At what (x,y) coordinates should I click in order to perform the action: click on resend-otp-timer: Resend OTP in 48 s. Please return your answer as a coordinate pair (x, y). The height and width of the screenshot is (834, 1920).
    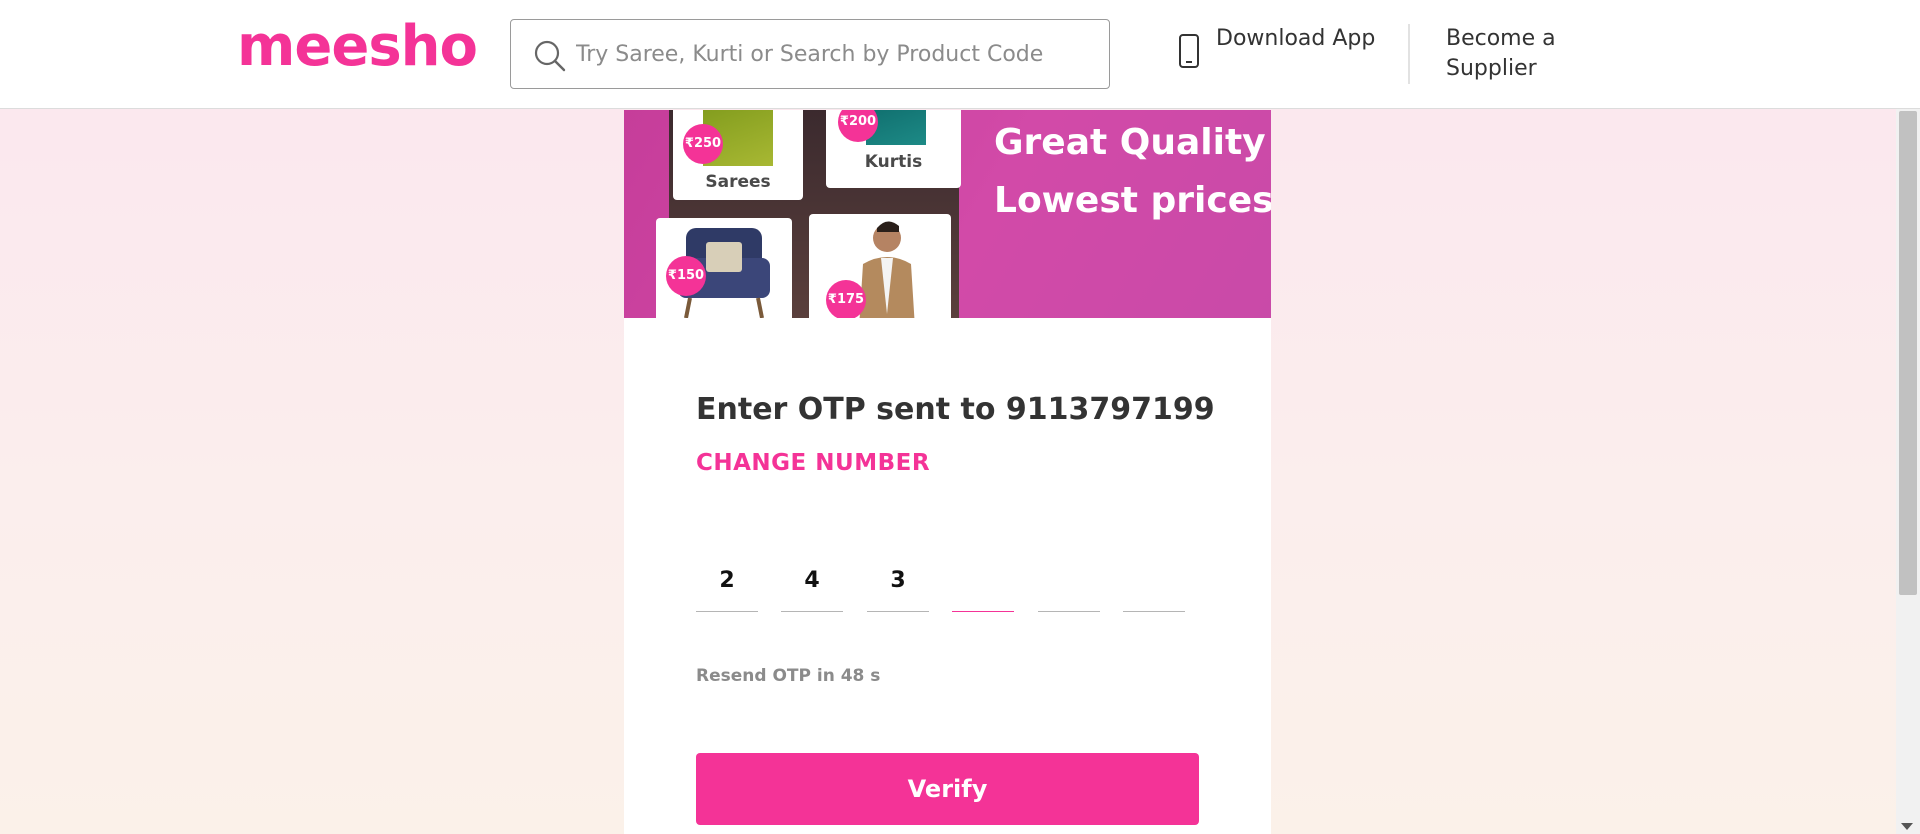
    Looking at the image, I should click on (788, 676).